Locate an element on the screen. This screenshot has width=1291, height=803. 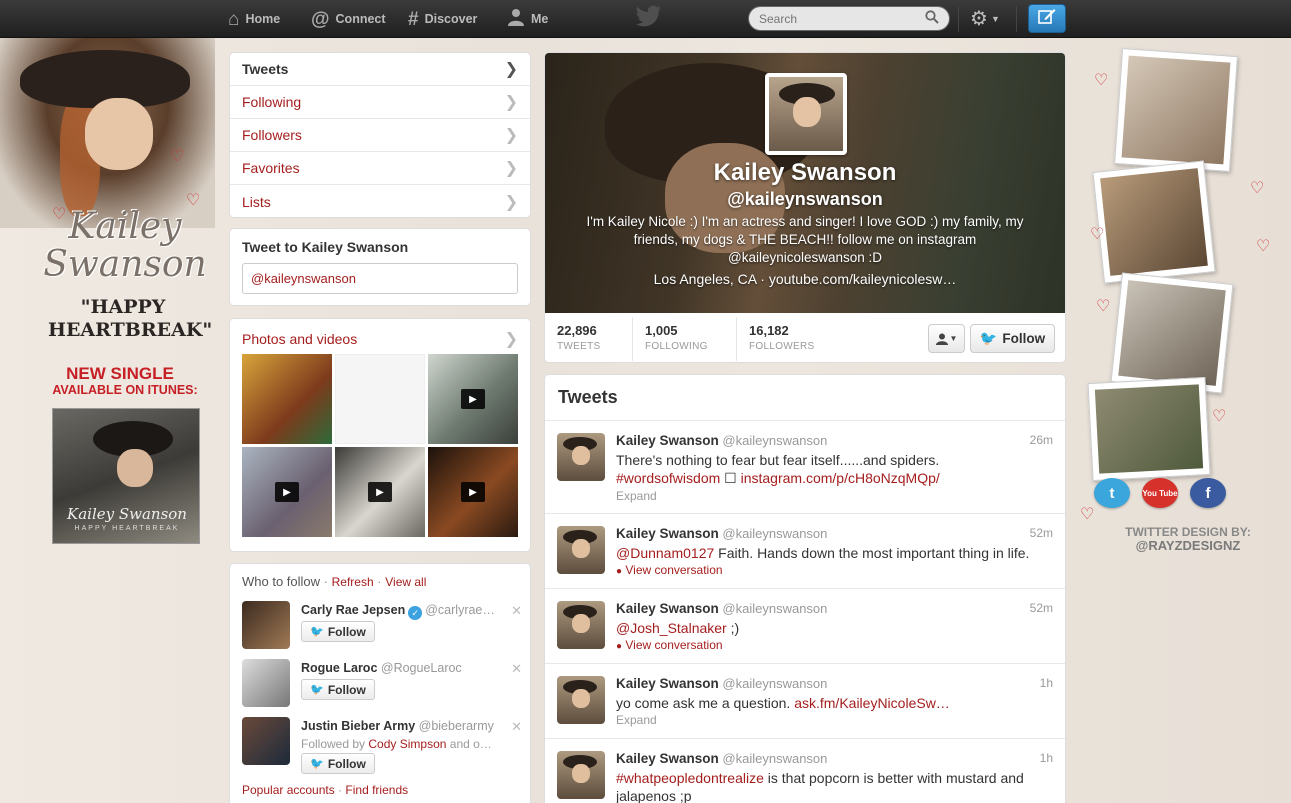
search-icon is located at coordinates (932, 18).